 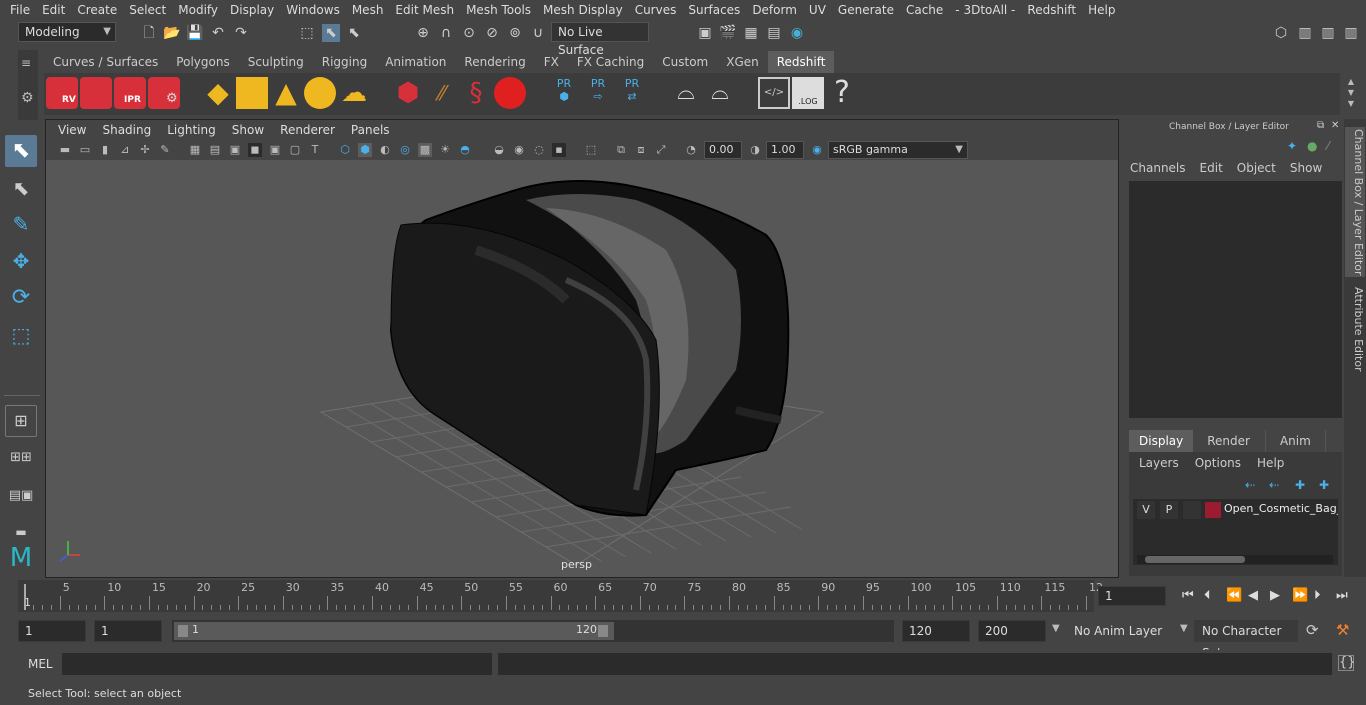 I want to click on safe-title-icon: T, so click(x=315, y=150).